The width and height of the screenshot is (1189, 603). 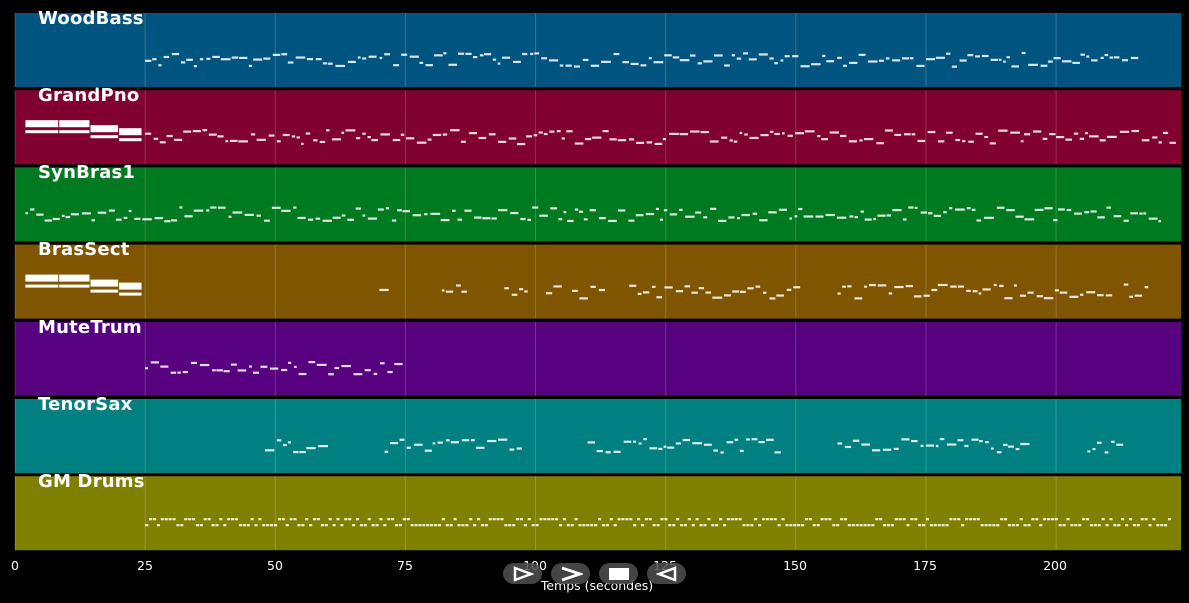 I want to click on play-button, so click(x=570, y=573).